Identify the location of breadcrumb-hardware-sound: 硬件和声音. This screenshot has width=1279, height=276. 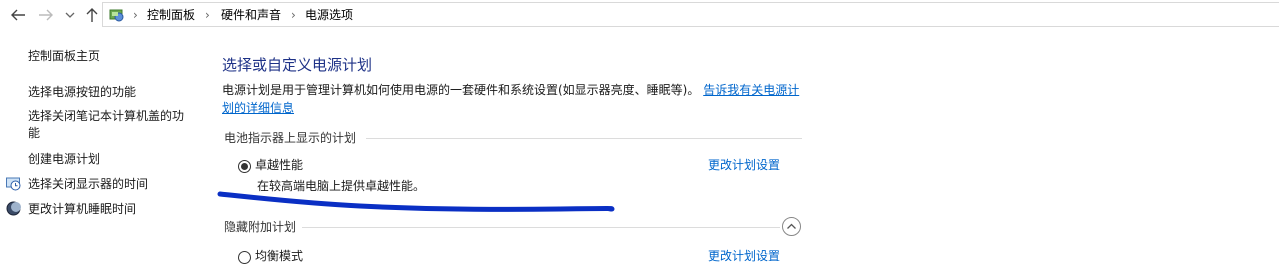
(251, 15).